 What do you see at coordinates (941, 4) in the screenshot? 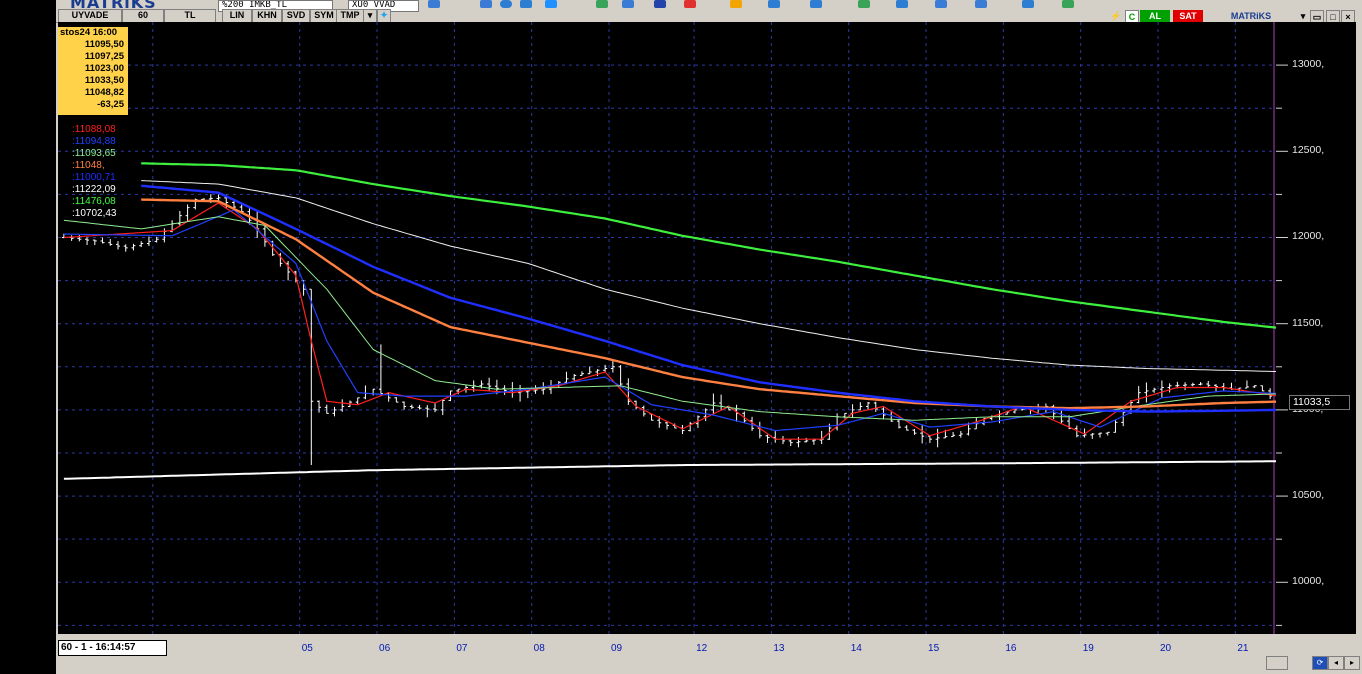
I see `link-icon` at bounding box center [941, 4].